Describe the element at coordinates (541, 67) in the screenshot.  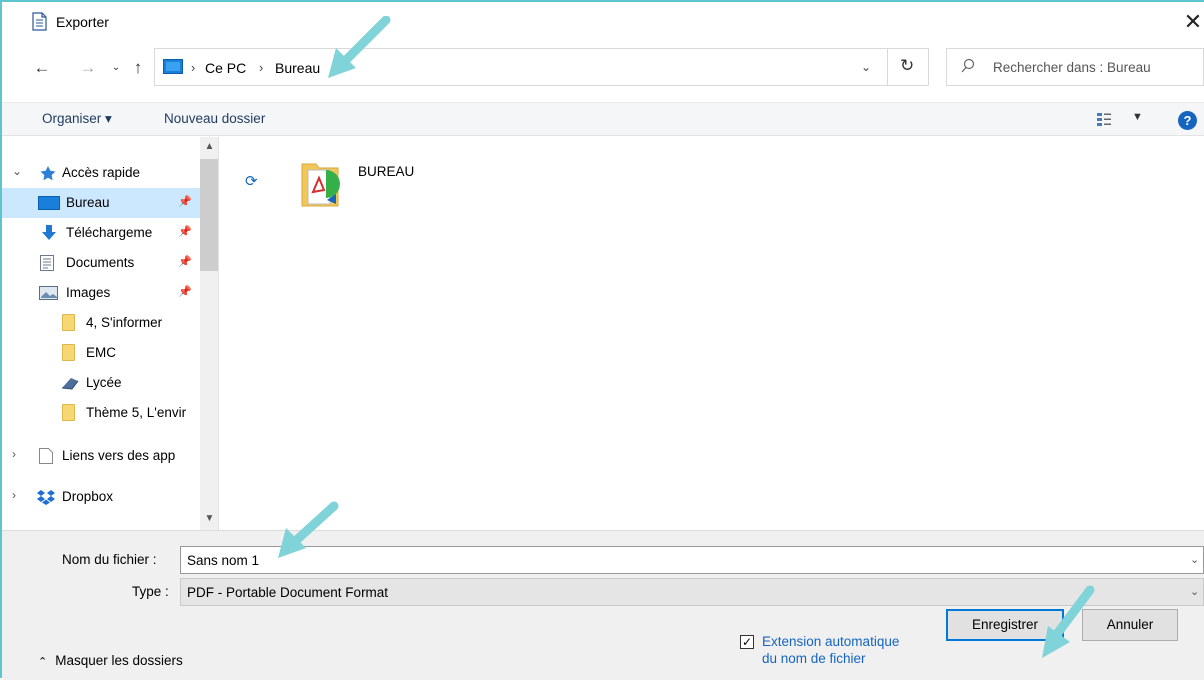
I see `address-bar: › Ce PC › Bureau ⌄ ↻` at that location.